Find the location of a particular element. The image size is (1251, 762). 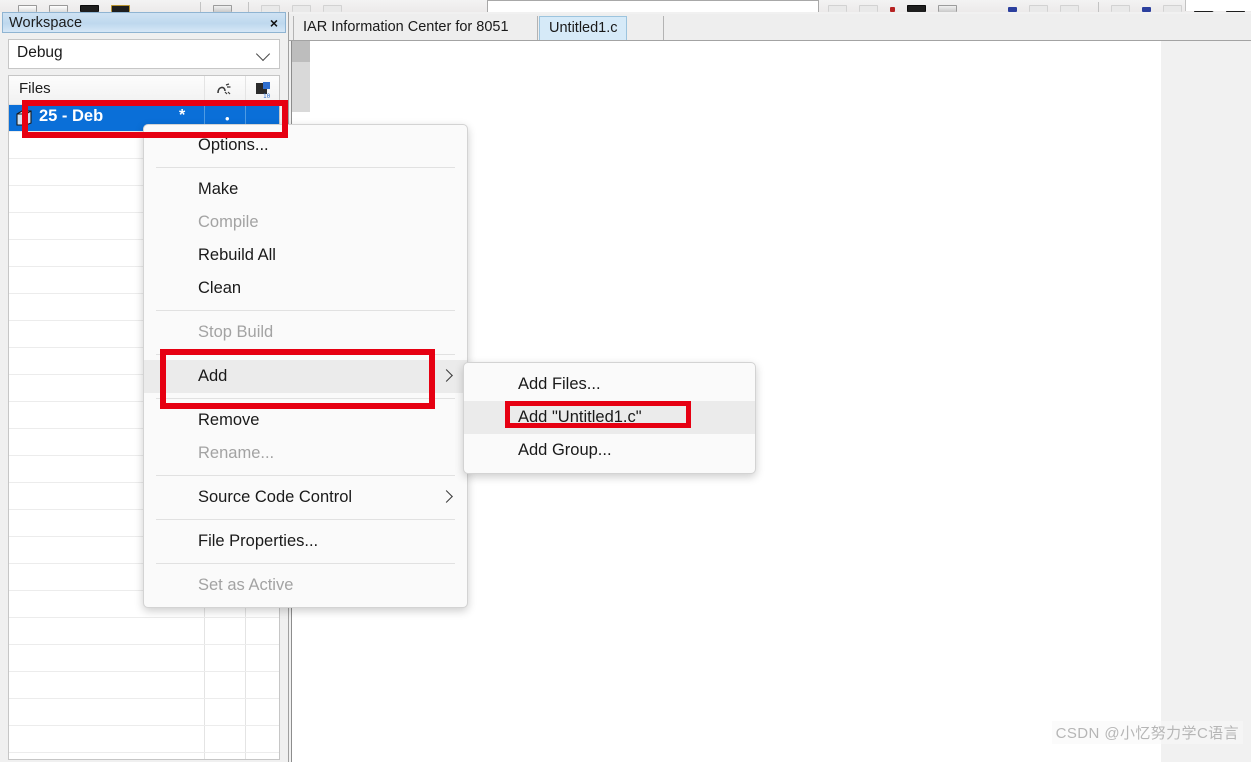

binary-file-icon: 10 is located at coordinates (264, 90).